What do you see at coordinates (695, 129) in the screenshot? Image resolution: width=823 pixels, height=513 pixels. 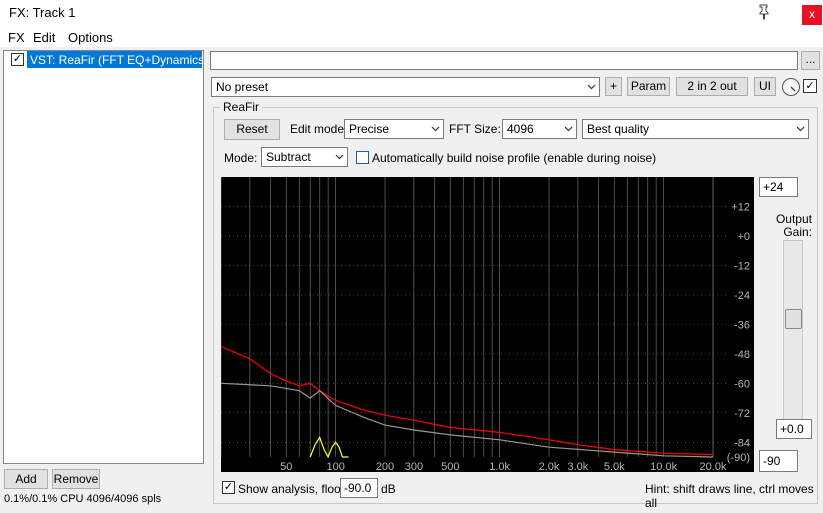 I see `quality-dropdown: Best quality` at bounding box center [695, 129].